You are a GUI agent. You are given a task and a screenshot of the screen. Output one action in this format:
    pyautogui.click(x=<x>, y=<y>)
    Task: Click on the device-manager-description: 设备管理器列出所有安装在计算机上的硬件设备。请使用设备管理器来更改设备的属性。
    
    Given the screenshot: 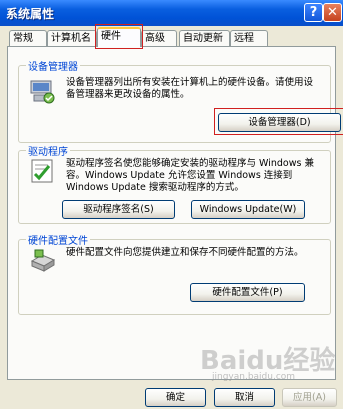 What is the action you would take?
    pyautogui.click(x=190, y=88)
    